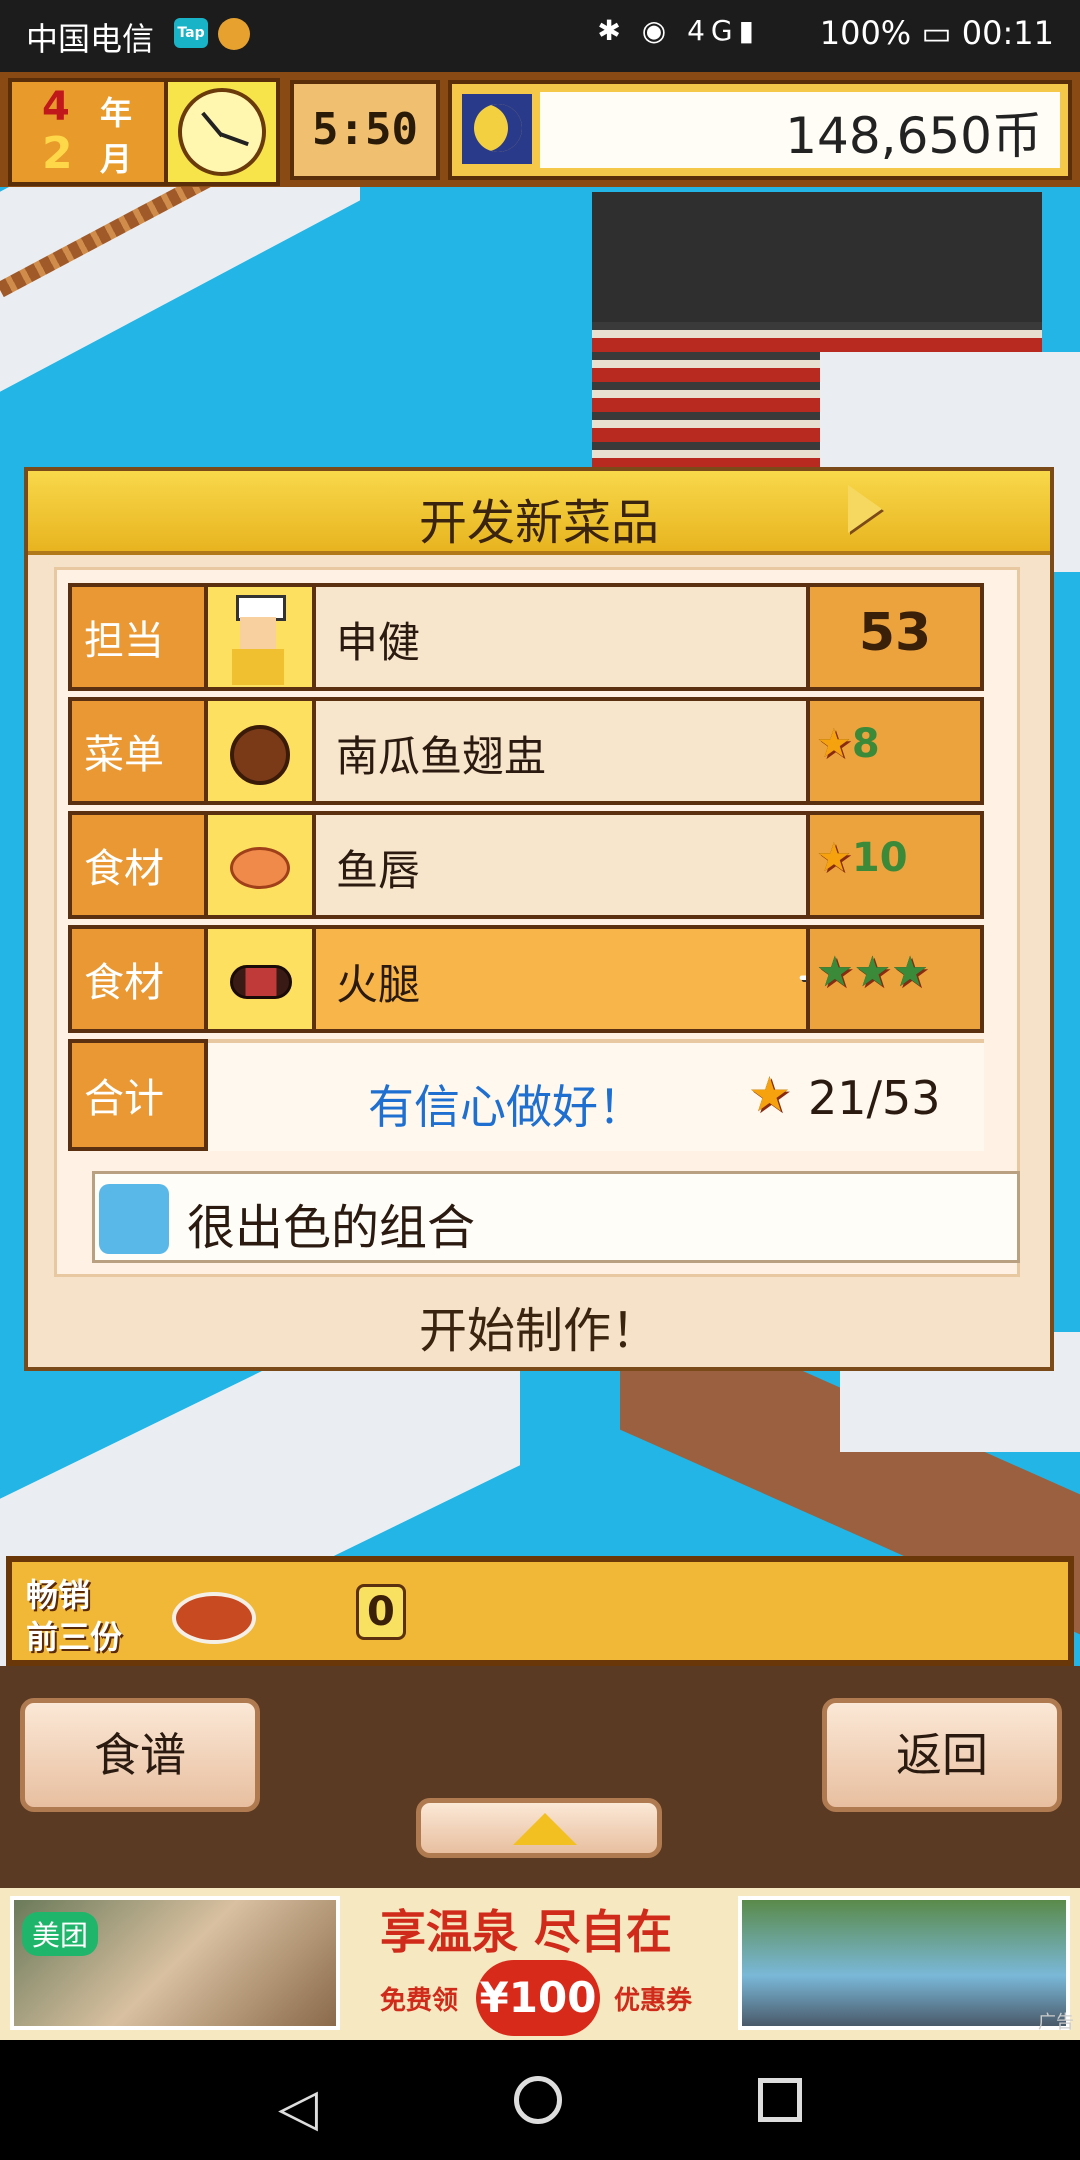  I want to click on system-nav-bar: ◁, so click(540, 2100).